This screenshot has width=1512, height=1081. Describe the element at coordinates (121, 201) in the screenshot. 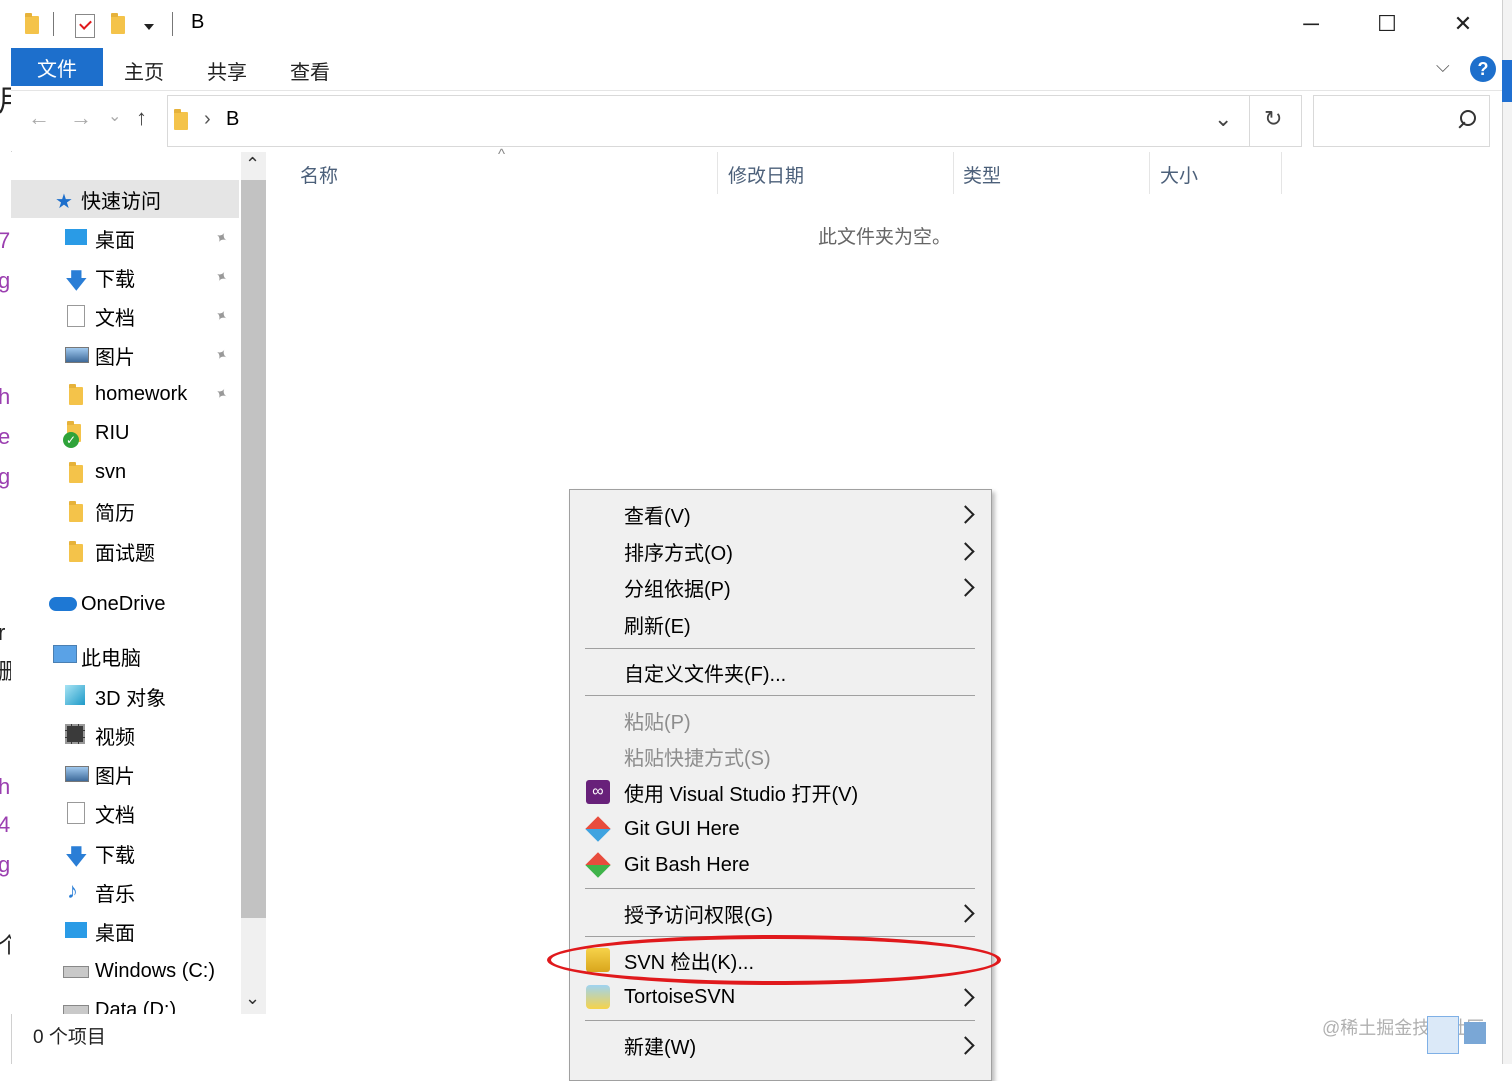

I see `nav-label: 快速访问` at that location.